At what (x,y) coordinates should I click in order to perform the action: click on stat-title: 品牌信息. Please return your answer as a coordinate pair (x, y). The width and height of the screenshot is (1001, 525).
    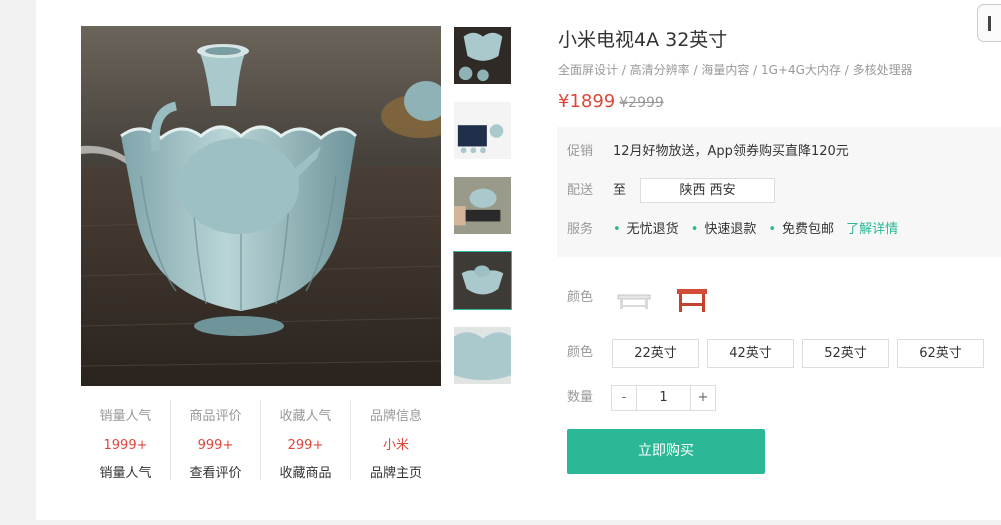
    Looking at the image, I should click on (395, 416).